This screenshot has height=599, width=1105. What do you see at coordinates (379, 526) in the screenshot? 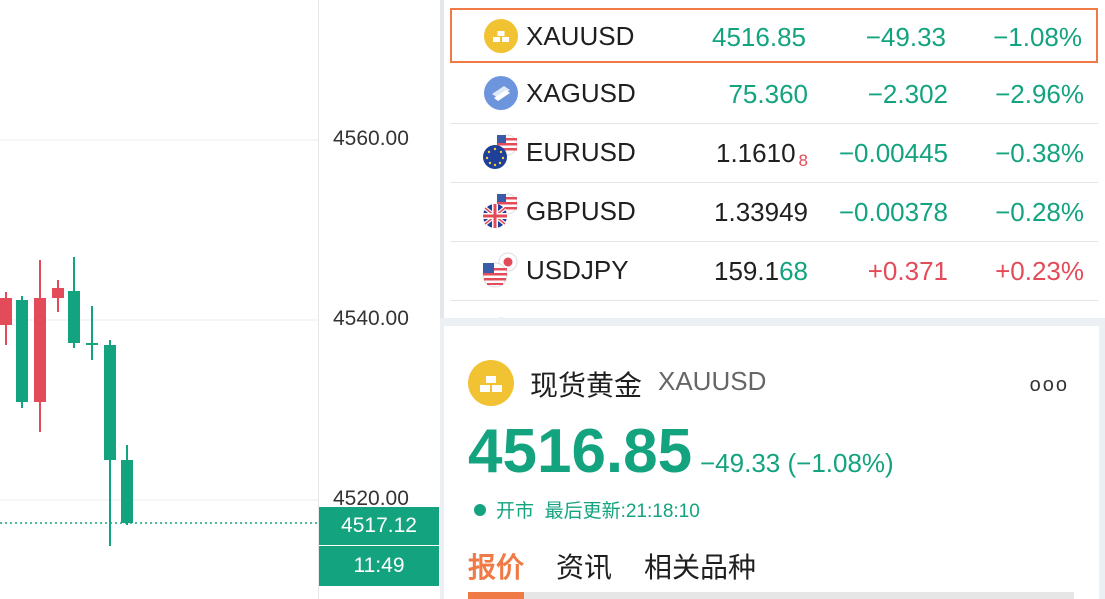
I see `current-price-tag: 4517.12` at bounding box center [379, 526].